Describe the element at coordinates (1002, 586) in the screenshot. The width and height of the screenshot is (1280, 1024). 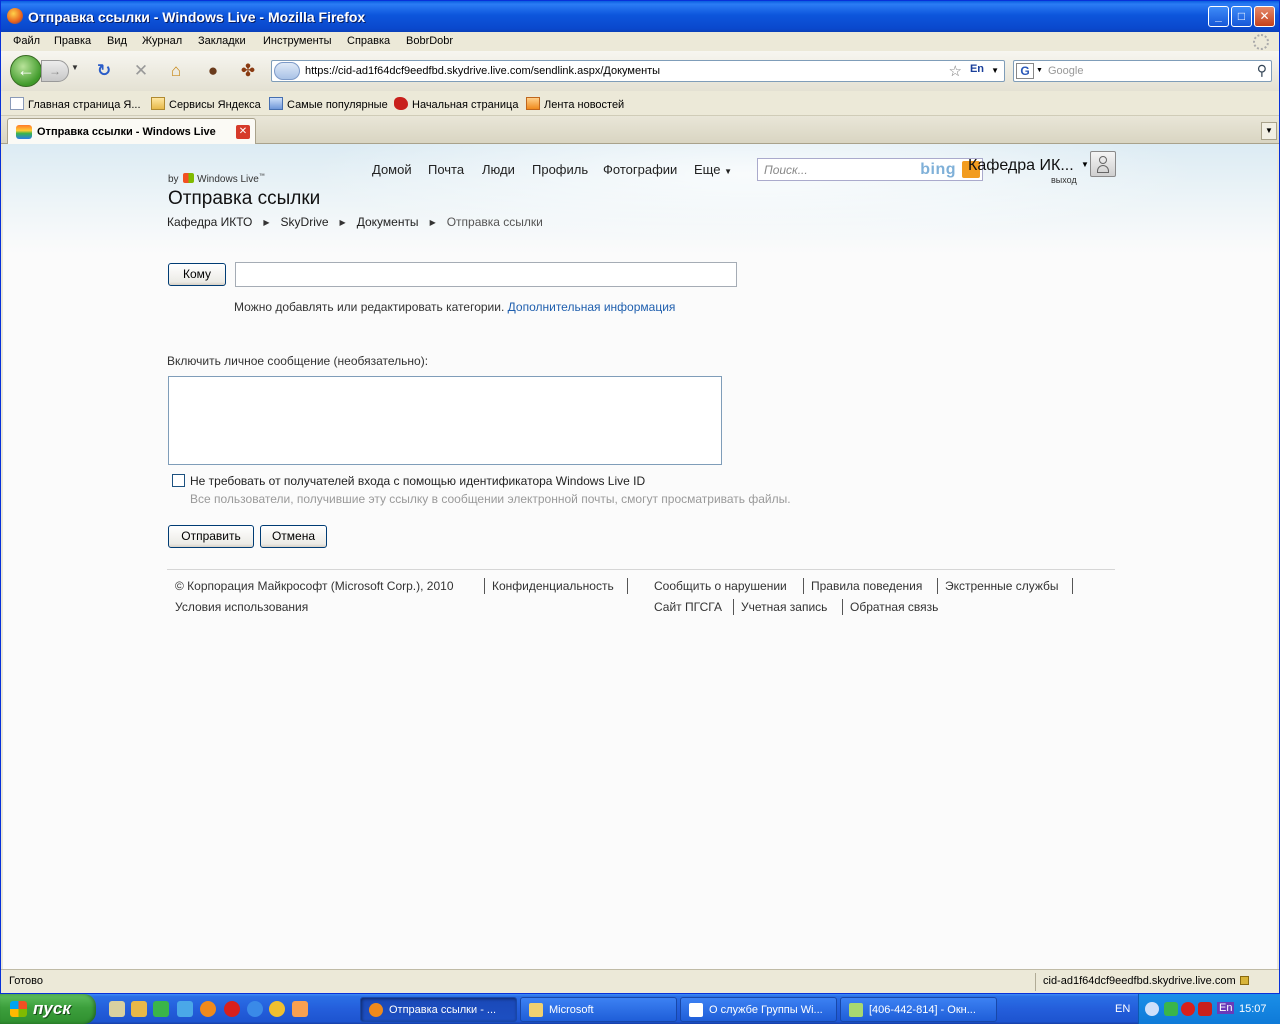
I see `footer-emergency-link: Экстренные службы` at that location.